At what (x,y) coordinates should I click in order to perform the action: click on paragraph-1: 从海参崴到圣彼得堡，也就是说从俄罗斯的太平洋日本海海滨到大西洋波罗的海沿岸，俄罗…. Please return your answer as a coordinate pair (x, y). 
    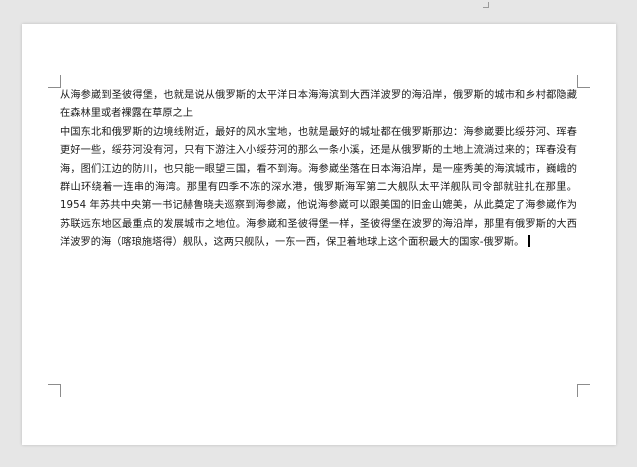
    Looking at the image, I should click on (318, 105).